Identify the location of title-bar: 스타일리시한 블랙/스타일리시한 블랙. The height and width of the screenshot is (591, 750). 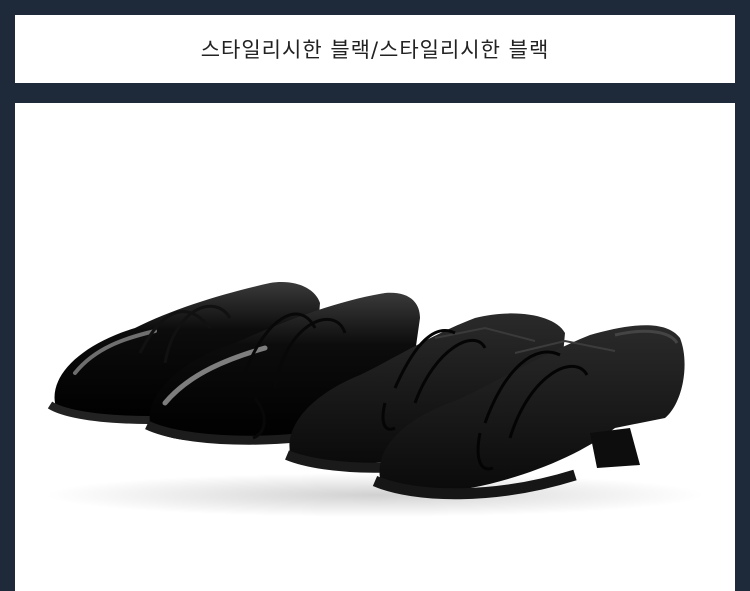
(375, 49).